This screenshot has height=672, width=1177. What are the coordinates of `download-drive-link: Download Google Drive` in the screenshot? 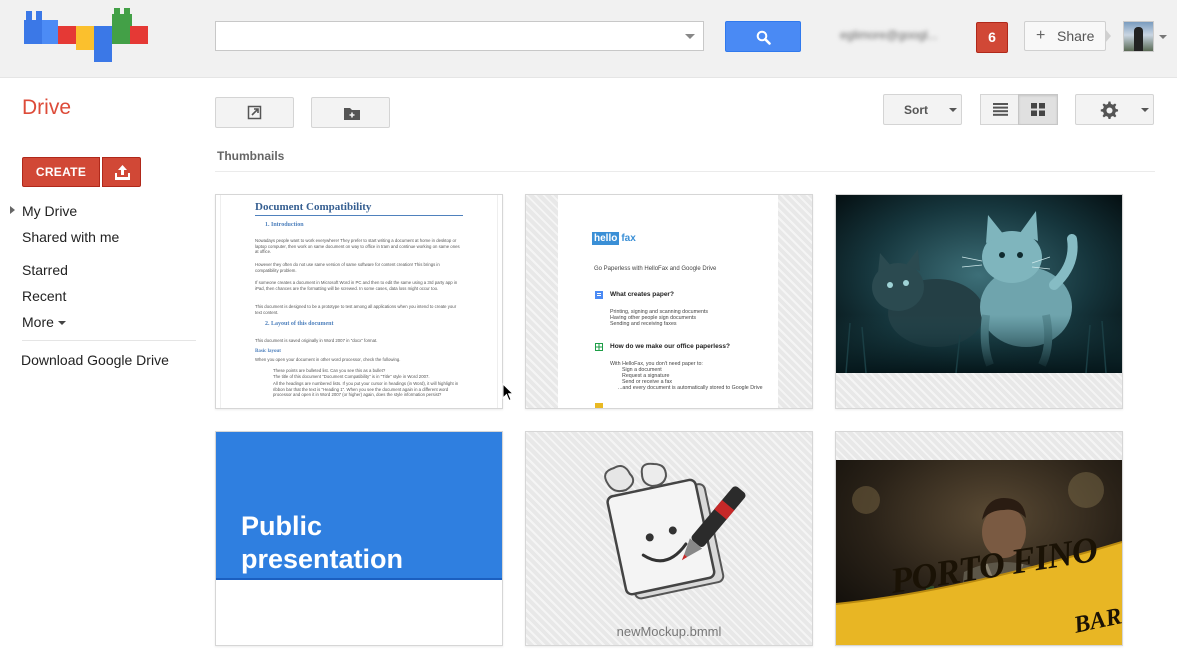 It's located at (95, 360).